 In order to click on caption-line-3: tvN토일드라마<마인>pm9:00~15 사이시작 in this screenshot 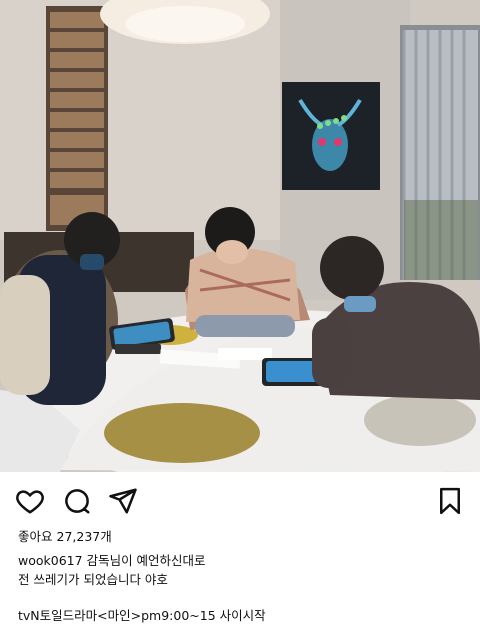, I will do `click(142, 615)`.